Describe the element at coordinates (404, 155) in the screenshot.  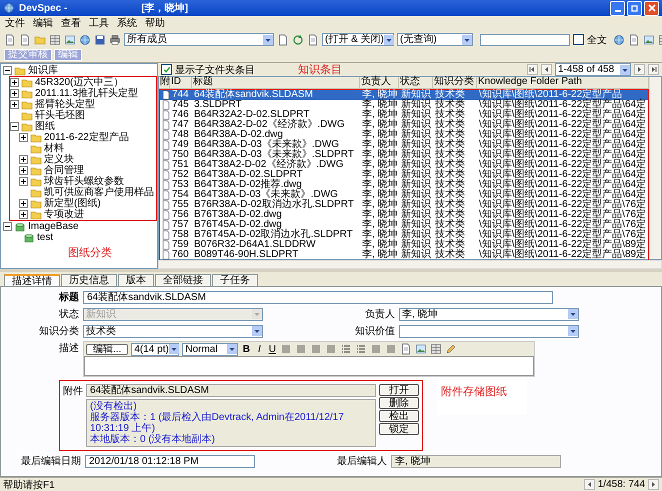
I see `table-row: 750 B64R38A-D-03《未来款》.SLDPRT 李, 晓坤 新知识 技术类 \知识库\图纸\2011-6-22定型产品\64定` at that location.